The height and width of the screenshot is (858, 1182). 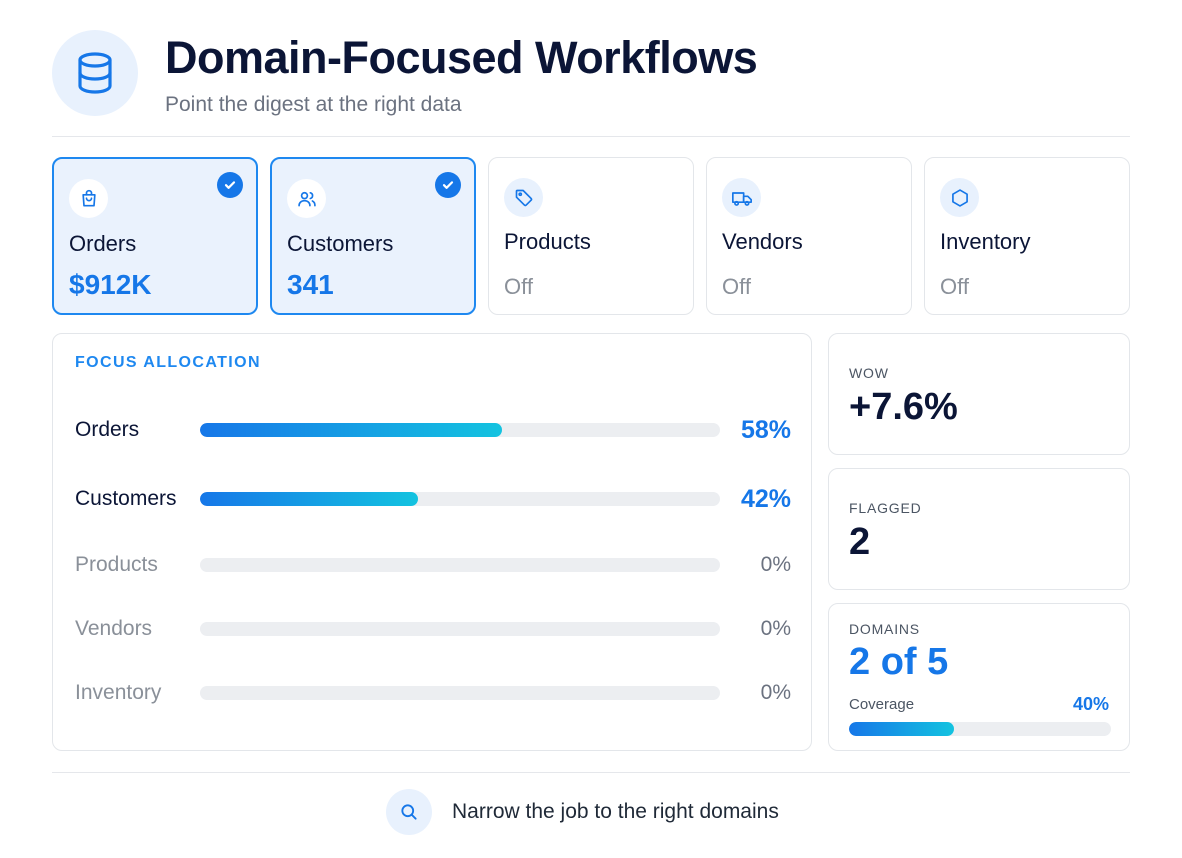 What do you see at coordinates (979, 677) in the screenshot?
I see `domains-stat-card: DOMAINS 2 of 5 Coverage 40%` at bounding box center [979, 677].